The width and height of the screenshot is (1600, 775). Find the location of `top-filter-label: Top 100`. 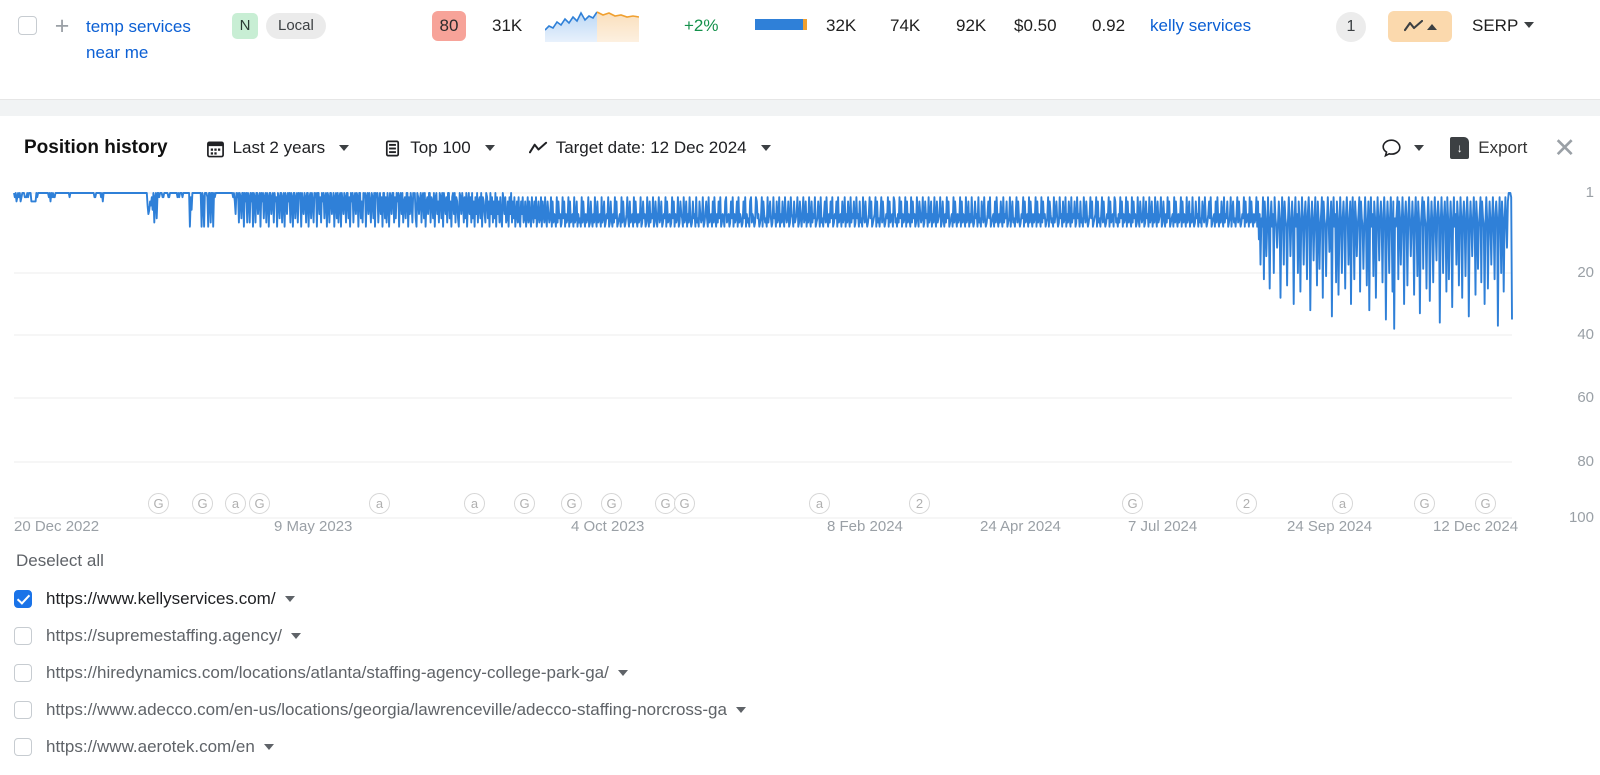

top-filter-label: Top 100 is located at coordinates (440, 147).